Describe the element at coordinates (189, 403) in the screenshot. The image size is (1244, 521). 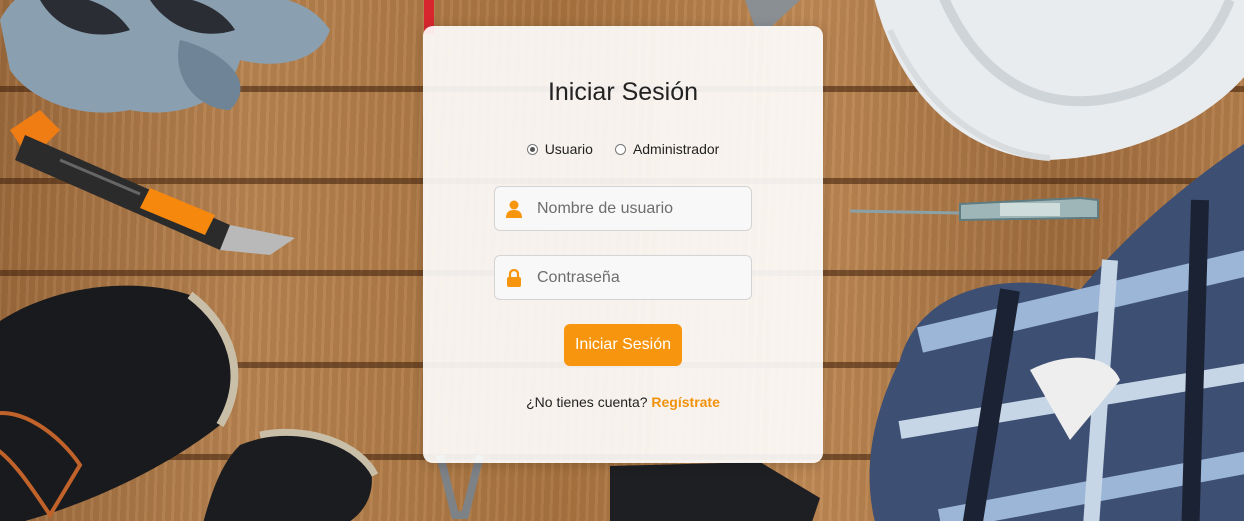
I see `boot-decoration` at that location.